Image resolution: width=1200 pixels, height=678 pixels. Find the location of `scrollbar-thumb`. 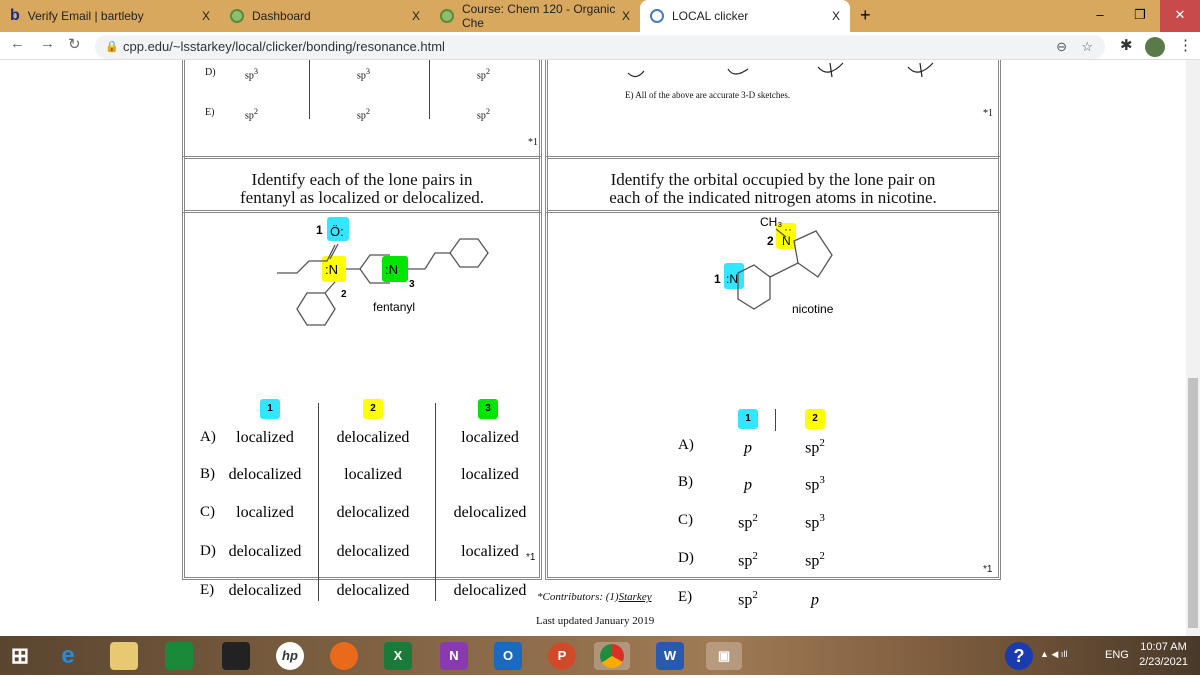

scrollbar-thumb is located at coordinates (1193, 503).